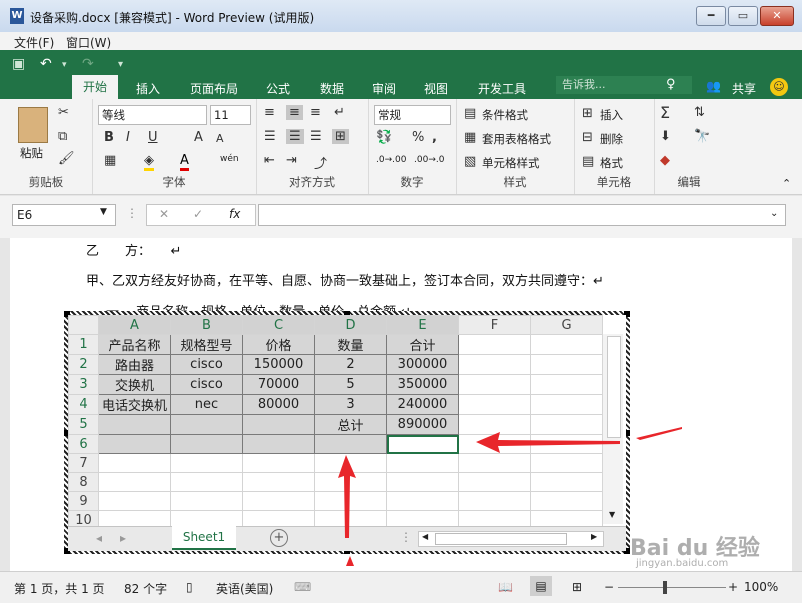  What do you see at coordinates (134, 501) in the screenshot?
I see `cell-a9` at bounding box center [134, 501].